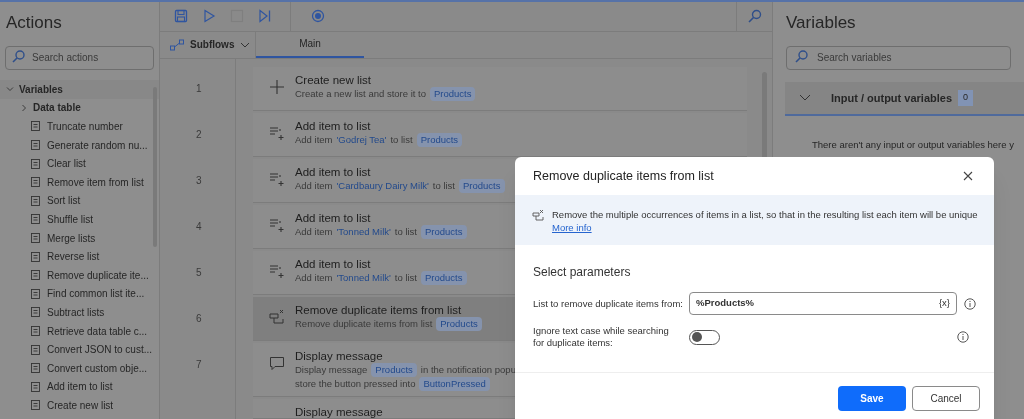 This screenshot has height=419, width=1024. I want to click on field-label: List to remove duplicate items from:, so click(608, 303).